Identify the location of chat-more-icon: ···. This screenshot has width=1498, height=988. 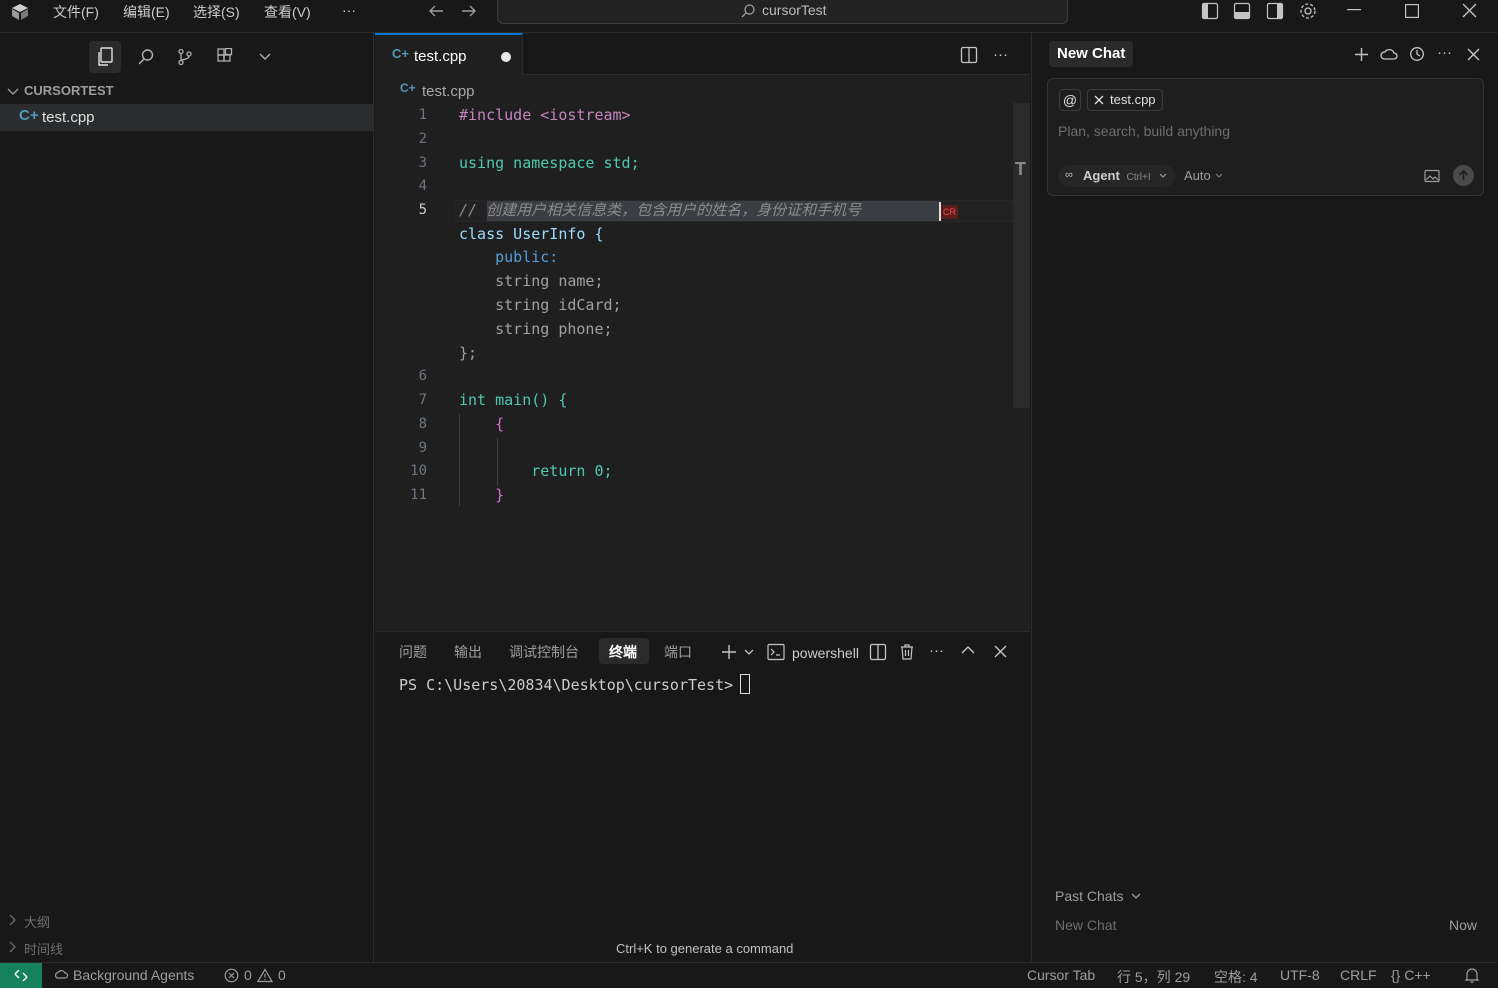
(1444, 52).